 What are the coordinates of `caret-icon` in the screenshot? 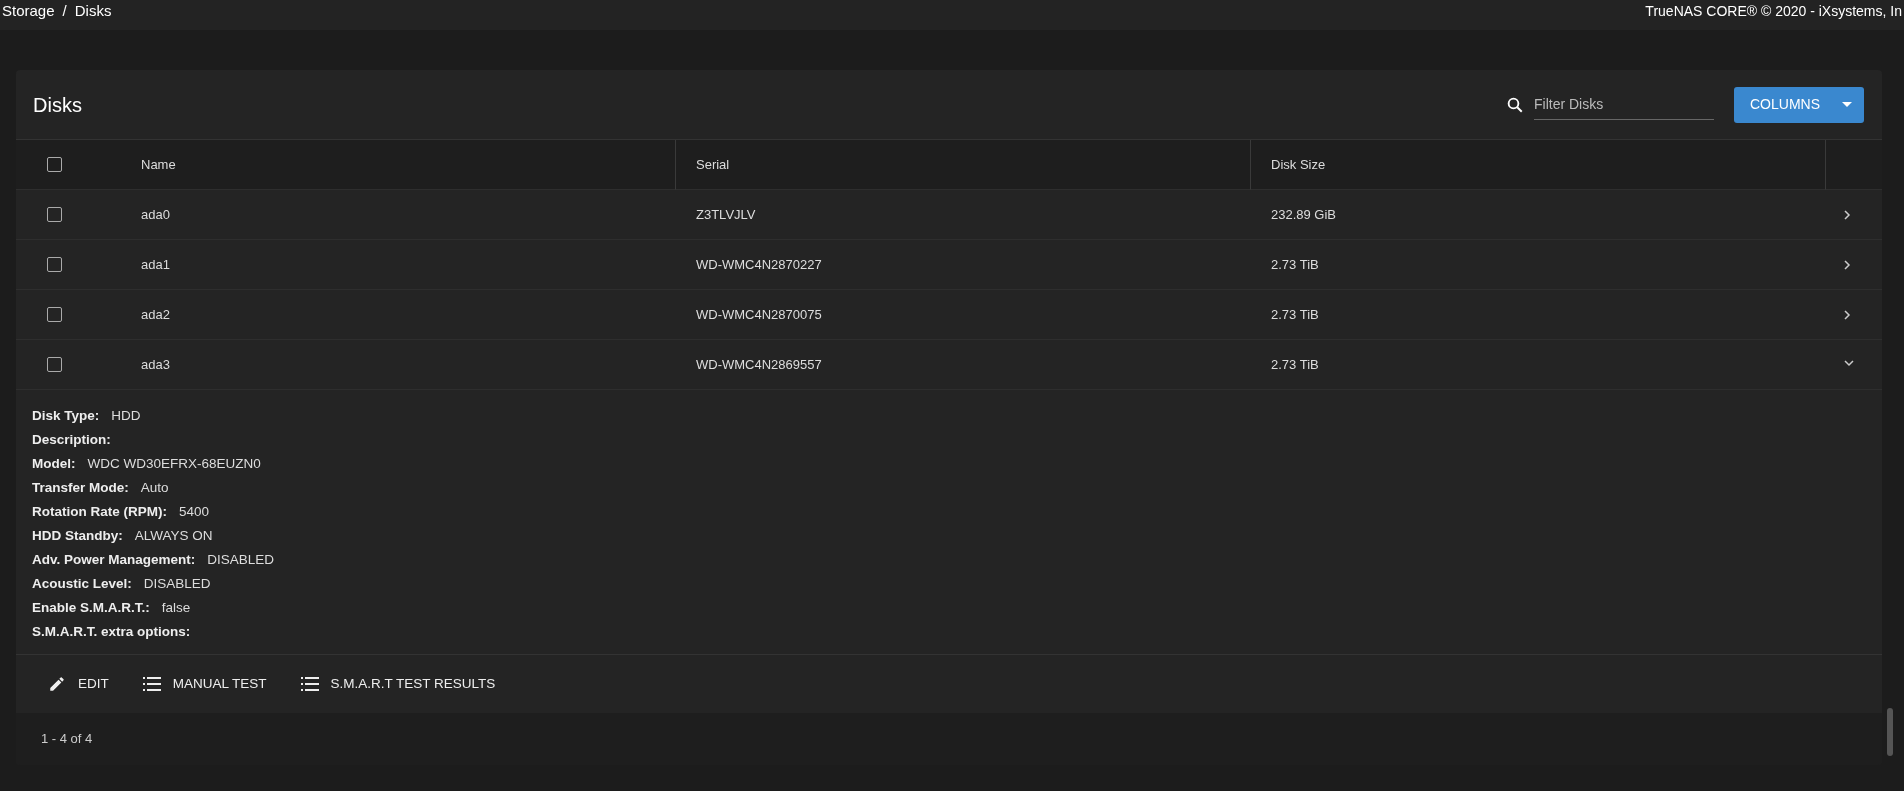 It's located at (1847, 104).